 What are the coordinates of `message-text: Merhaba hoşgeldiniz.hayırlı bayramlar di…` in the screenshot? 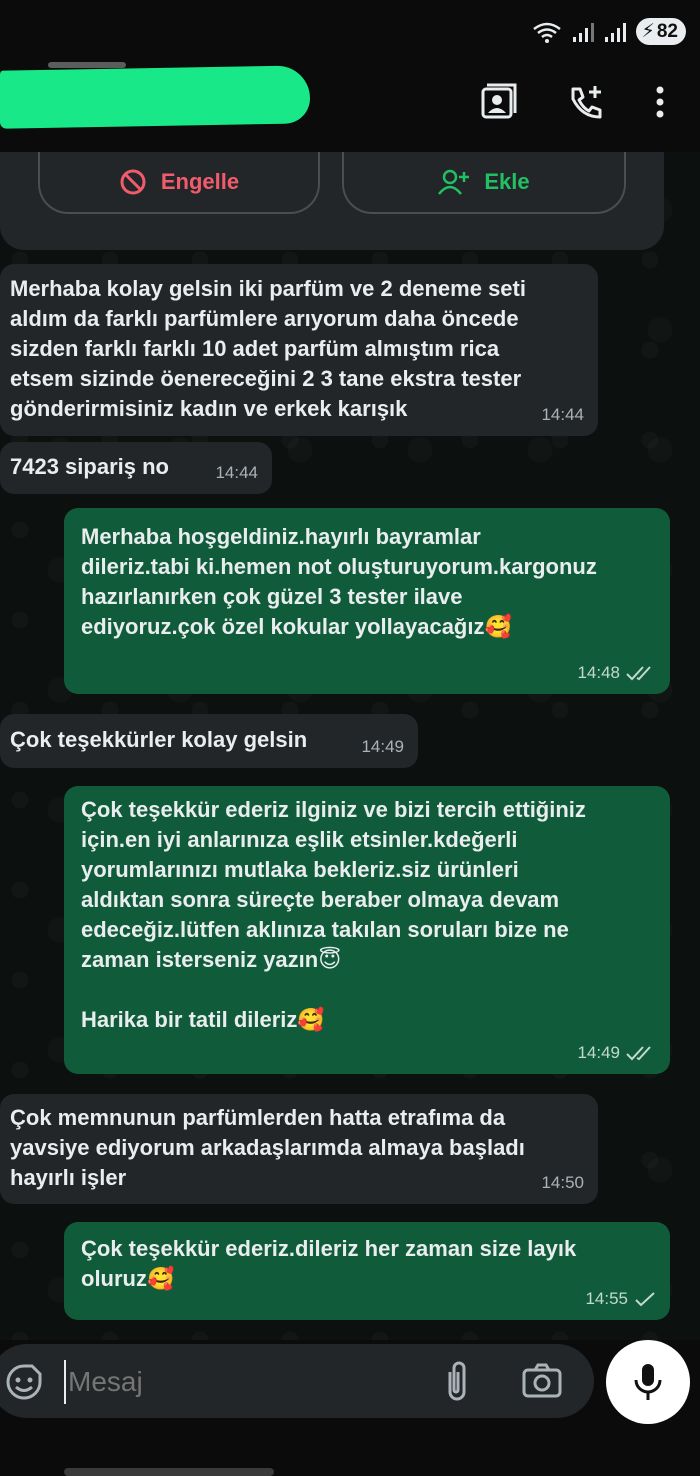 It's located at (339, 581).